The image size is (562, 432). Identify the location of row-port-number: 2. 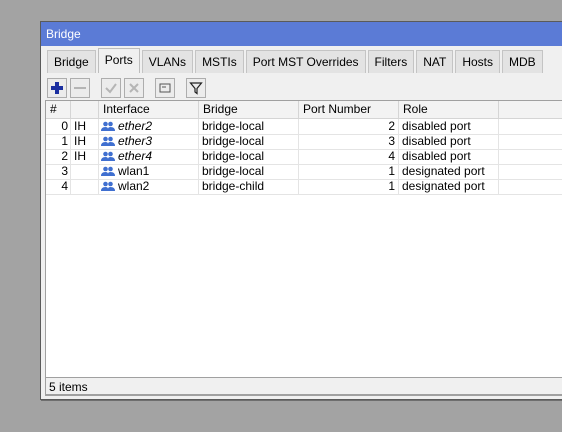
(349, 126).